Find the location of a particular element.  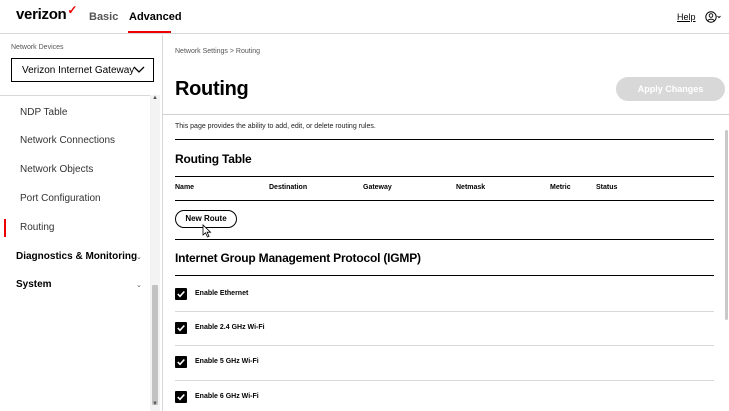

sidebar-active-indicator is located at coordinates (5, 228).